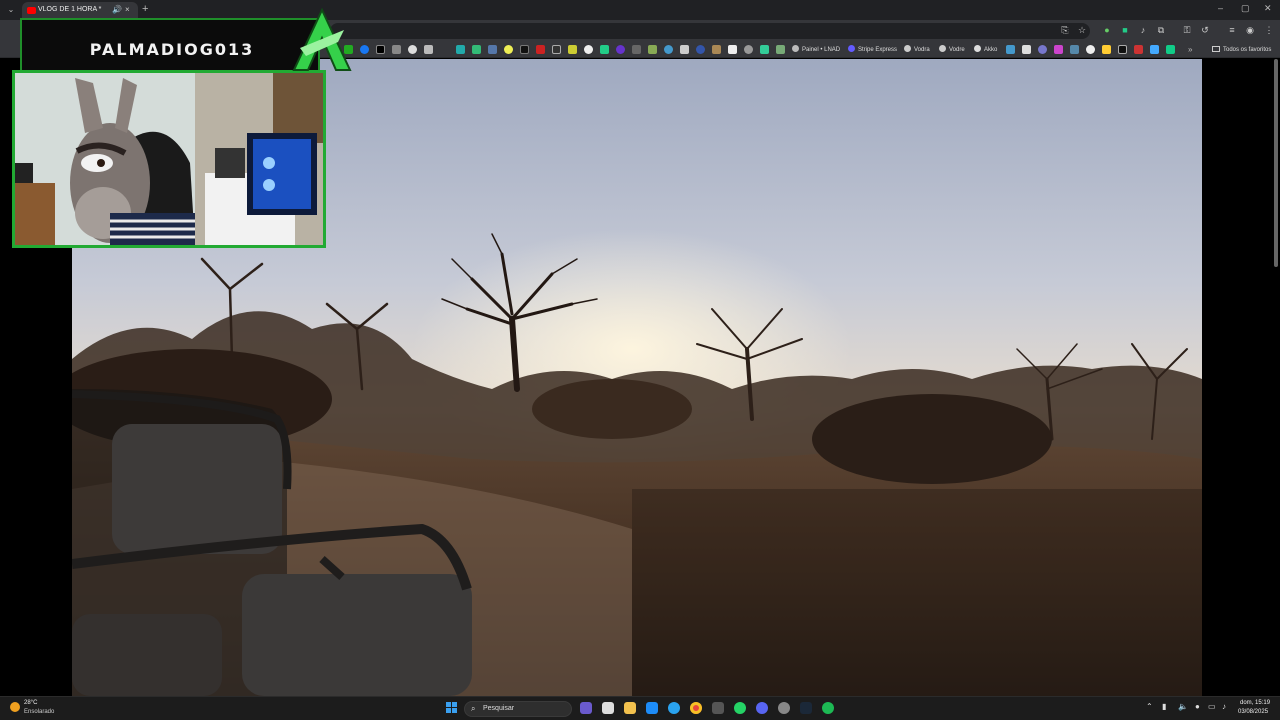  I want to click on start-tile, so click(448, 710).